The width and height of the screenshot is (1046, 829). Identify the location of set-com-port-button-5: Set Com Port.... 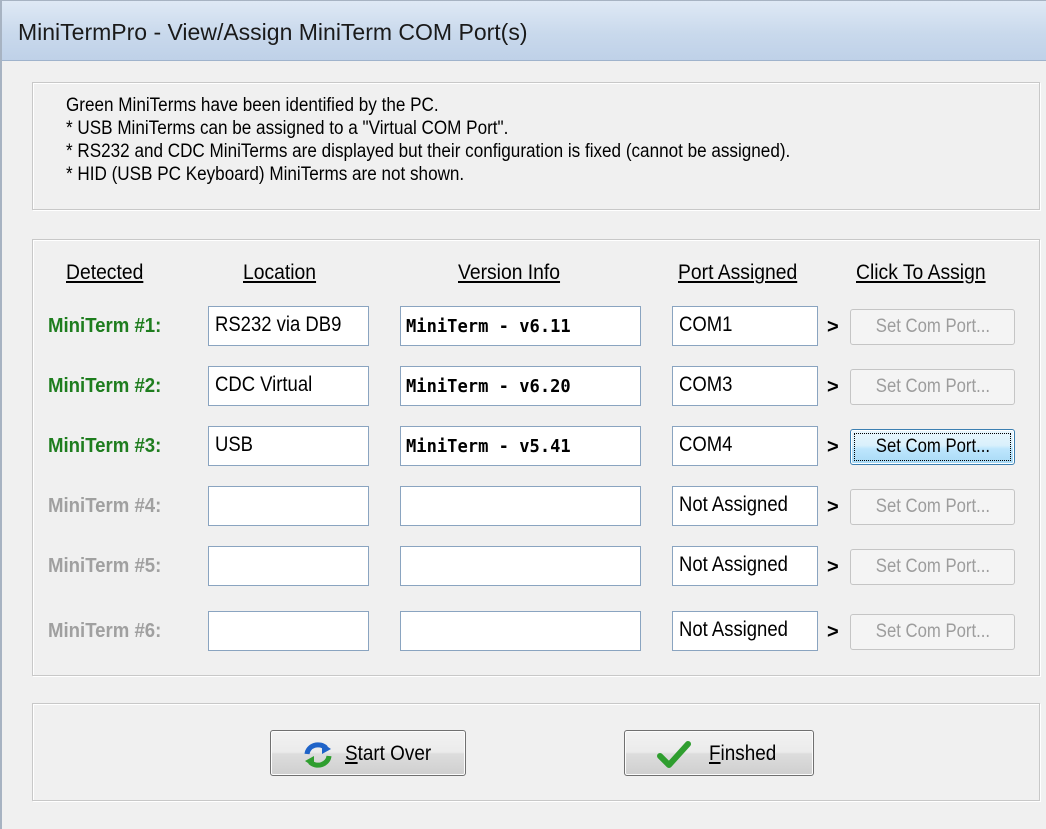
(932, 567).